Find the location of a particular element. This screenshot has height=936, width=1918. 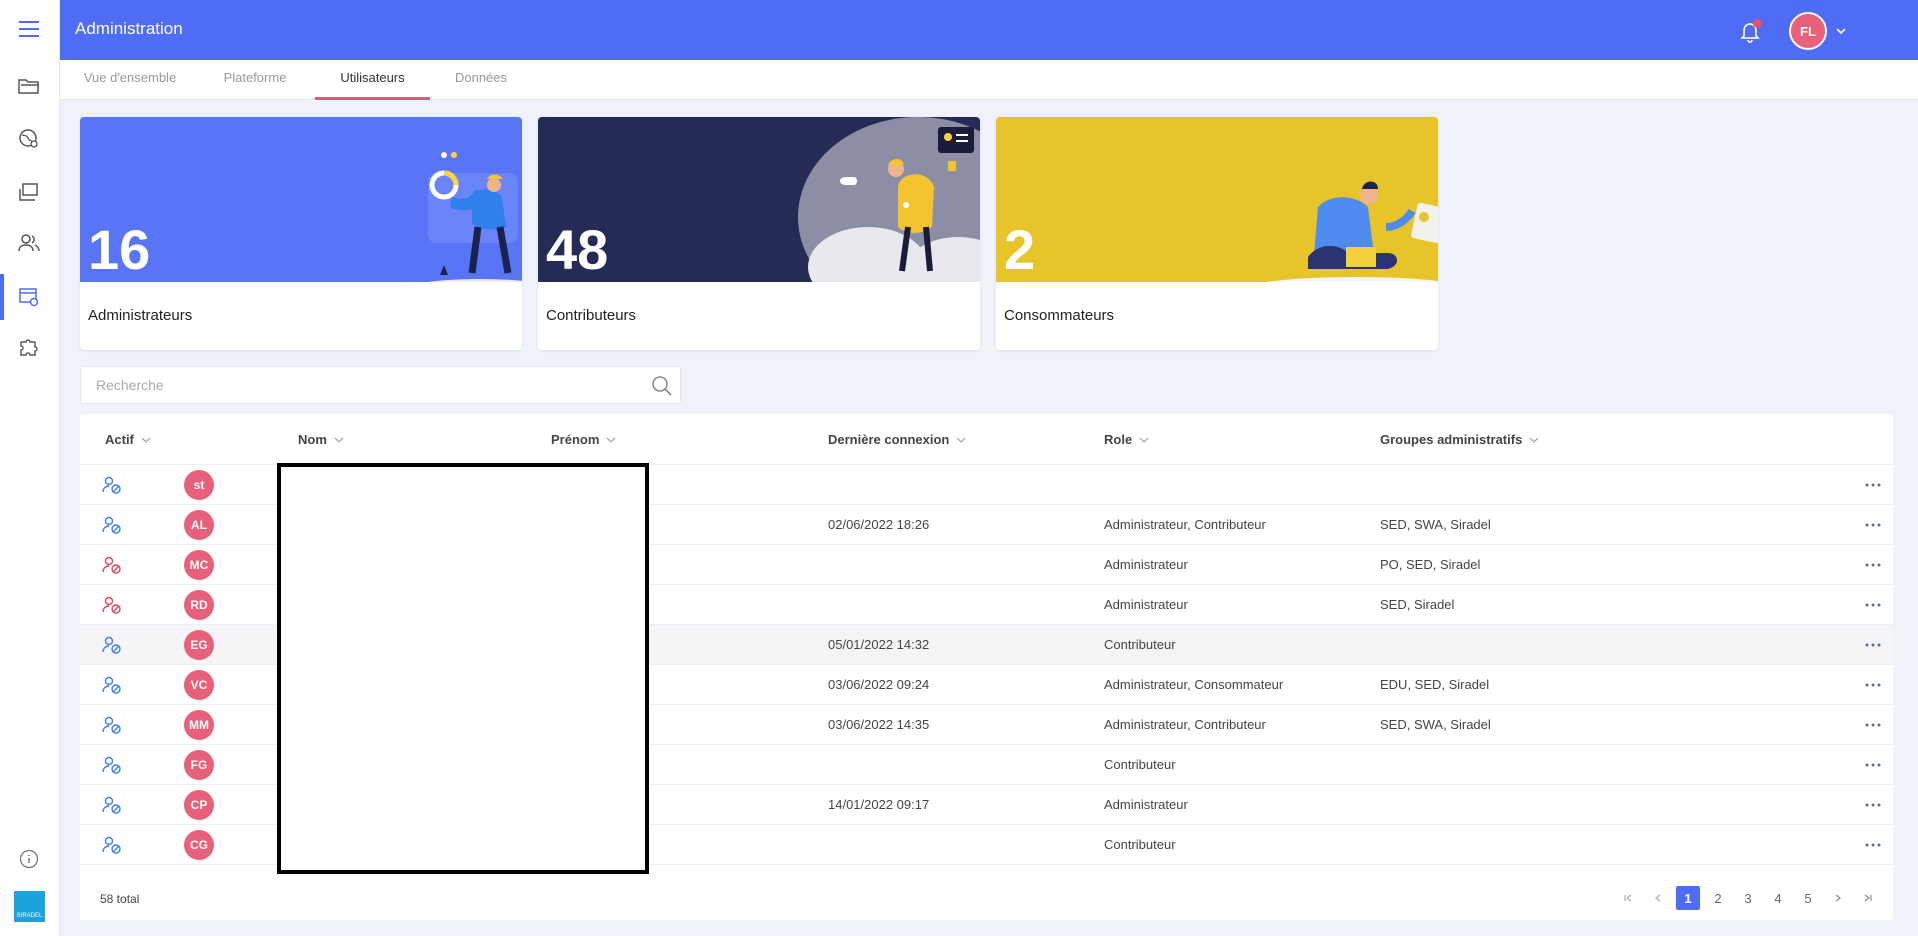

page-title: Administration is located at coordinates (129, 28).